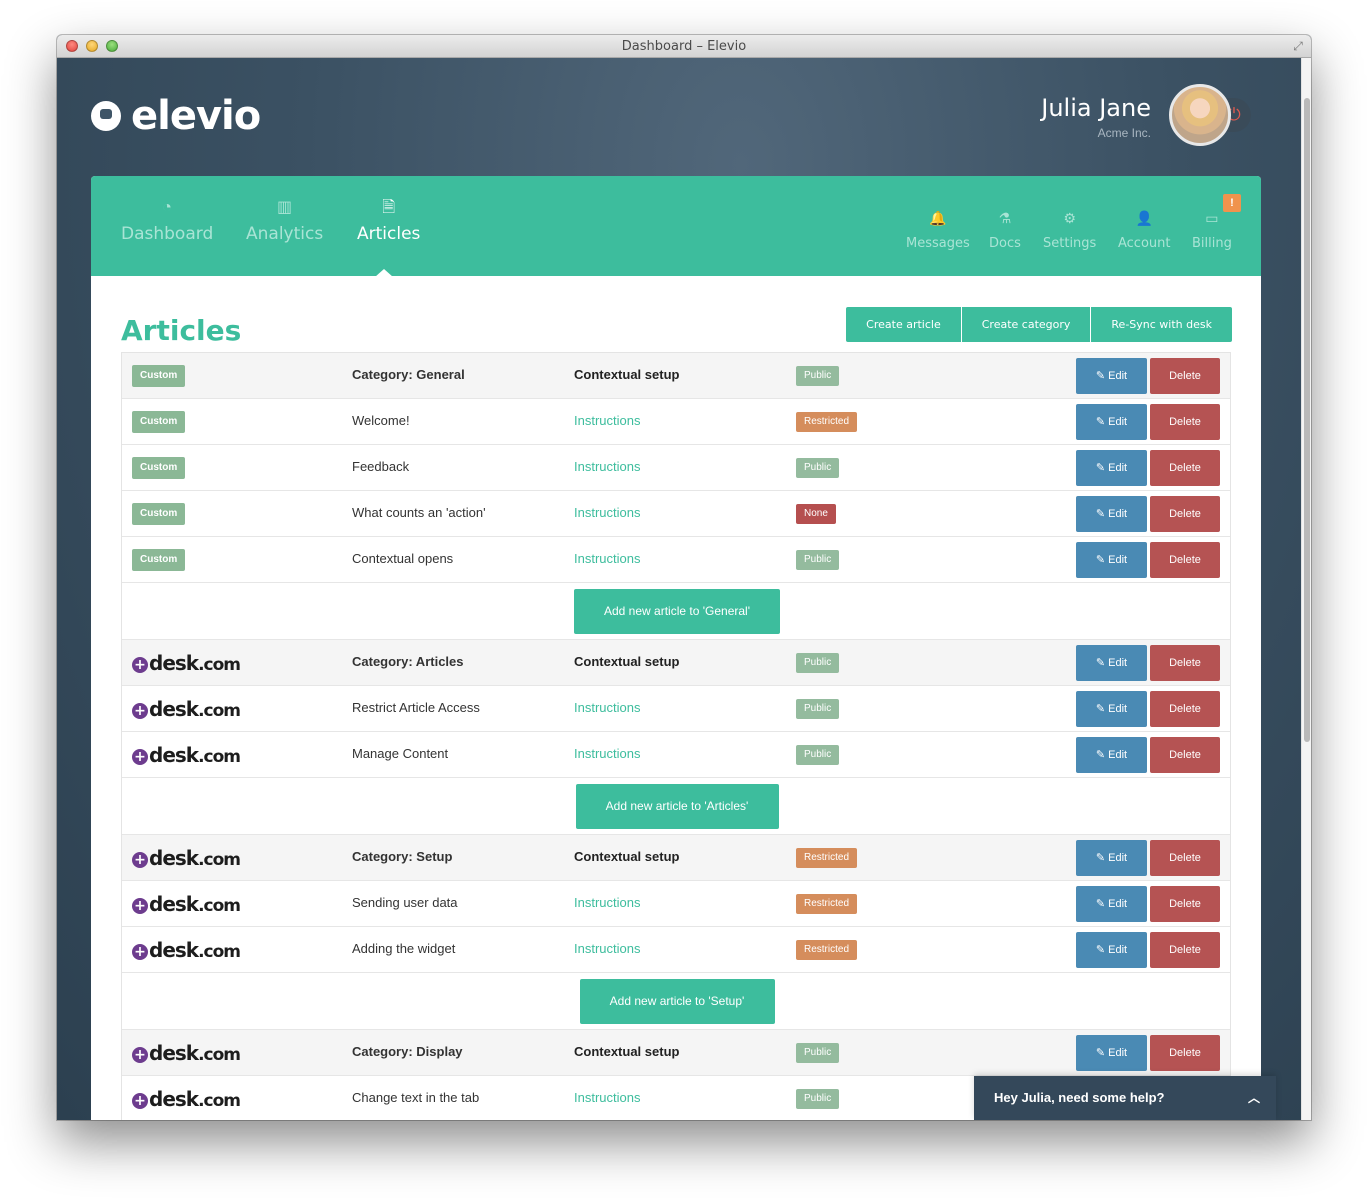 The height and width of the screenshot is (1199, 1368). Describe the element at coordinates (1005, 230) in the screenshot. I see `nav-docs: ⚗ Docs` at that location.